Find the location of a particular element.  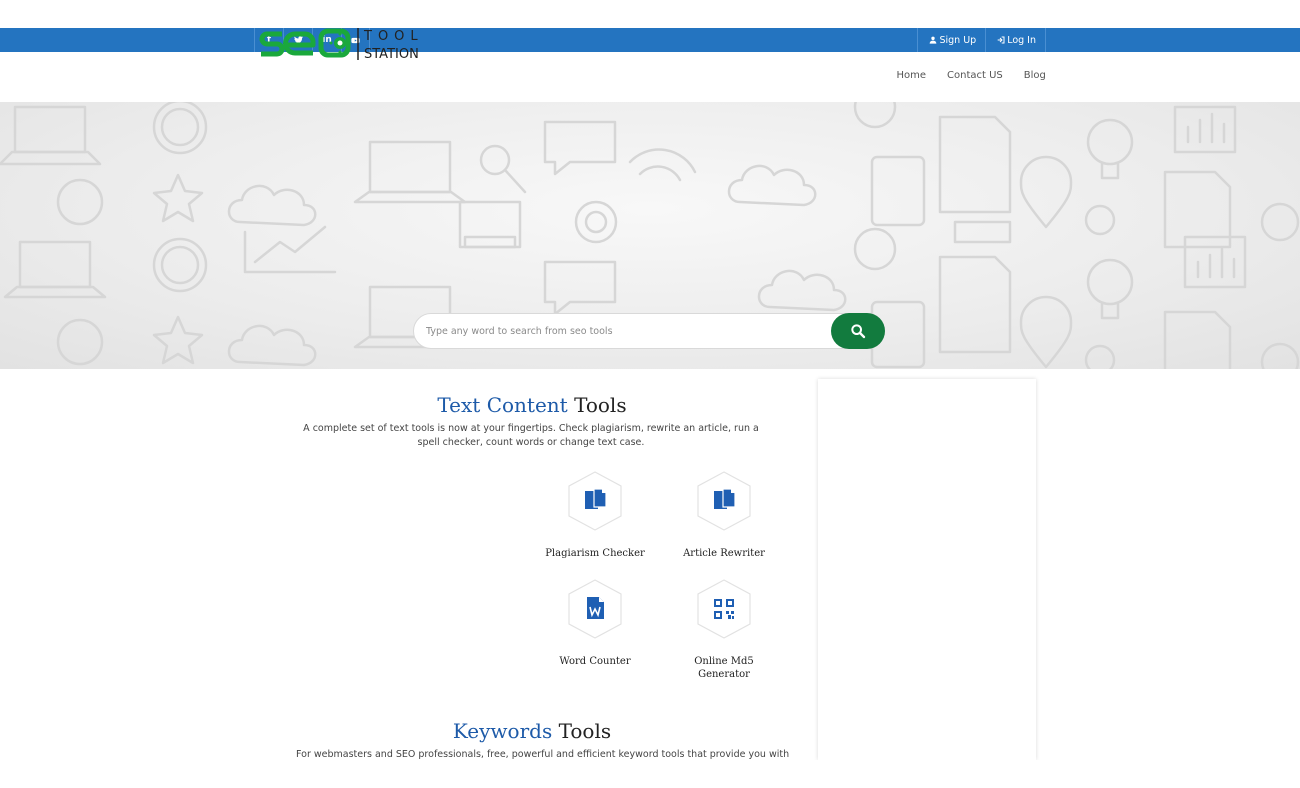

sidebar-ad-panel is located at coordinates (927, 569).